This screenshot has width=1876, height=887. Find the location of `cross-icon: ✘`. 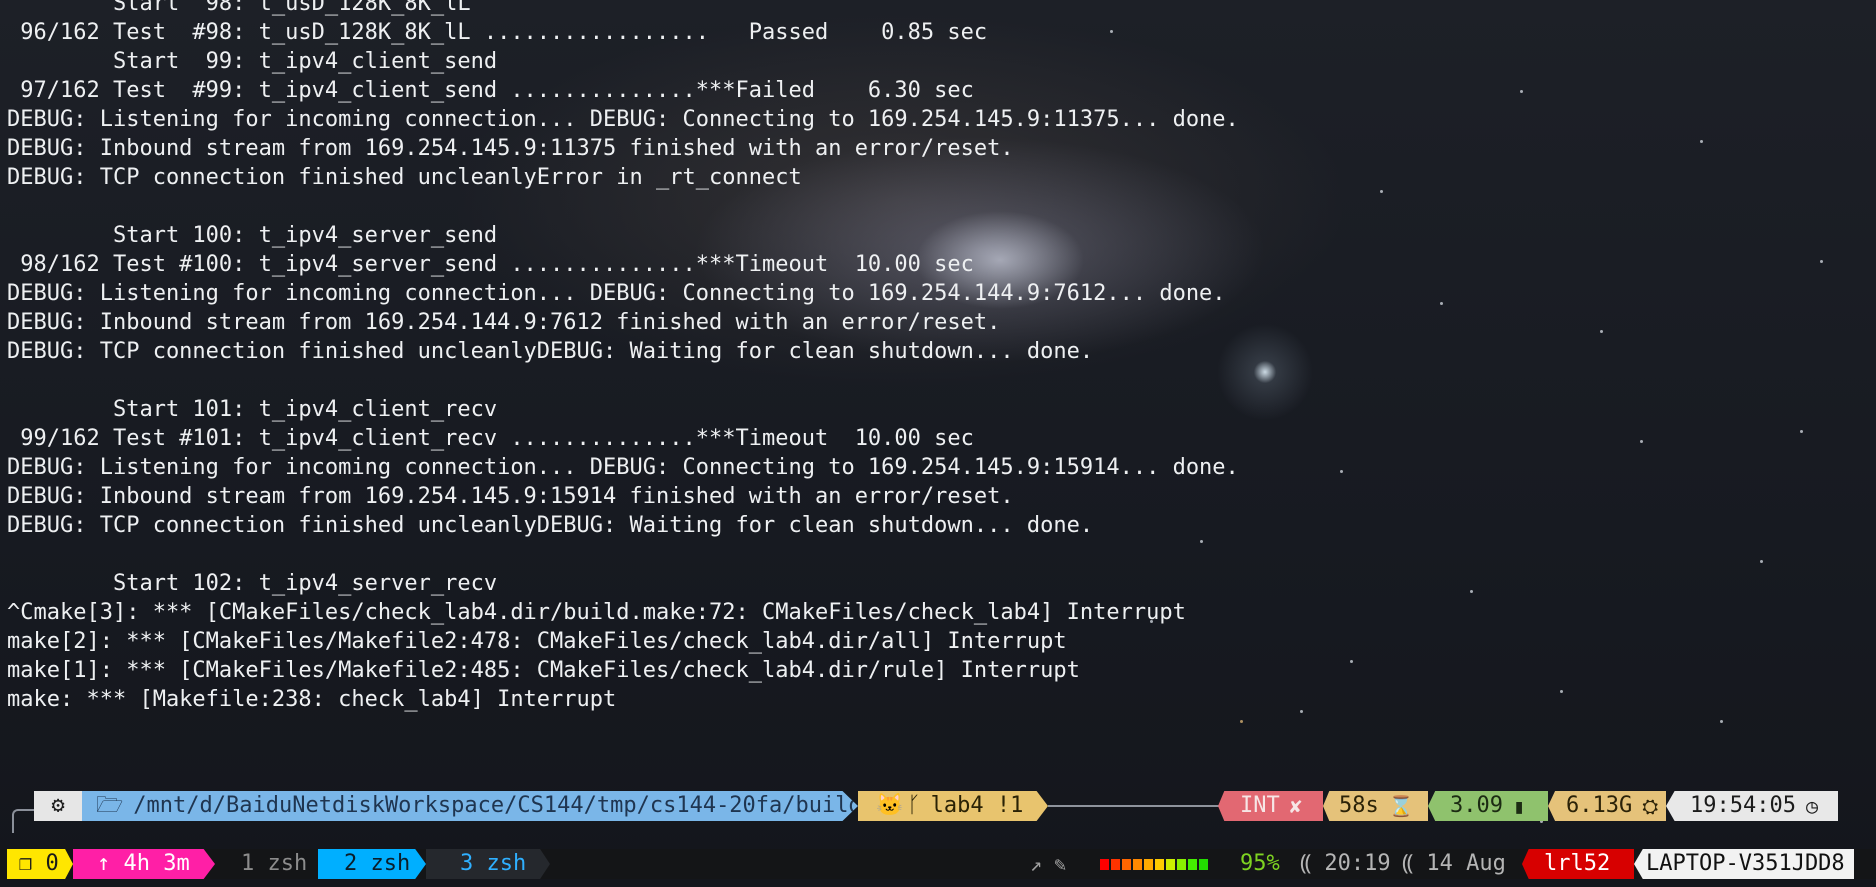

cross-icon: ✘ is located at coordinates (1295, 806).